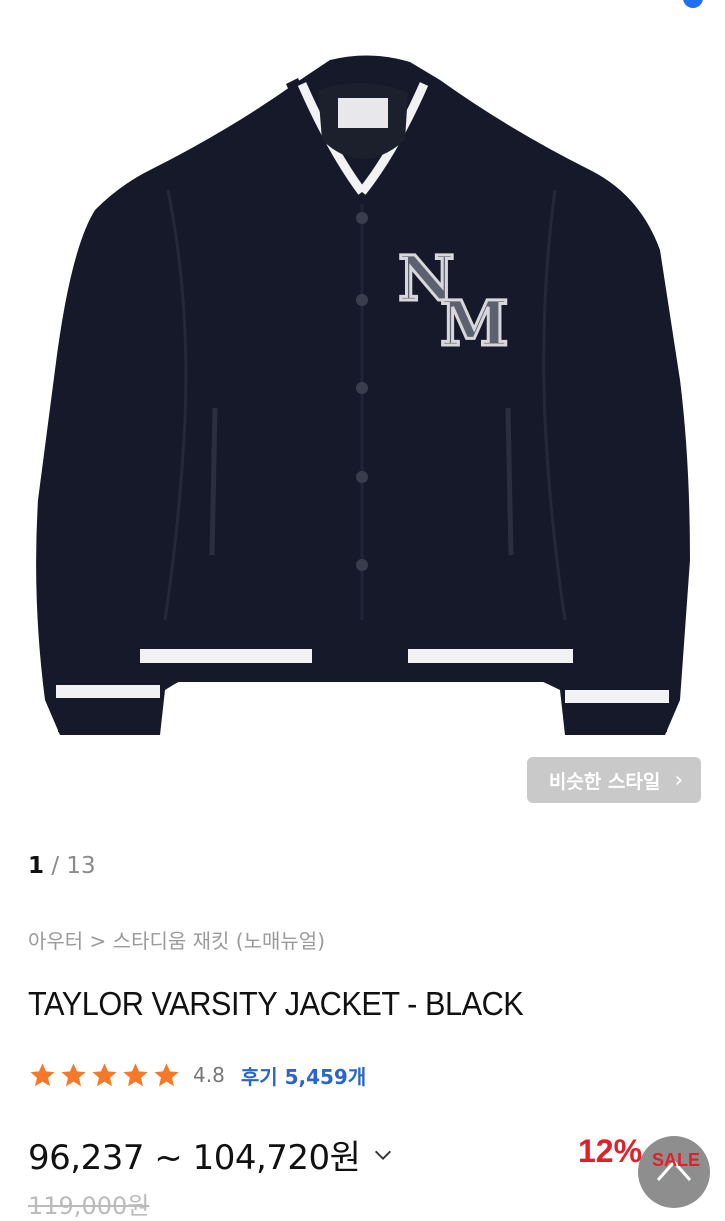 The image size is (725, 1221). What do you see at coordinates (194, 1158) in the screenshot?
I see `price-range: 96,237 ~ 104,720원` at bounding box center [194, 1158].